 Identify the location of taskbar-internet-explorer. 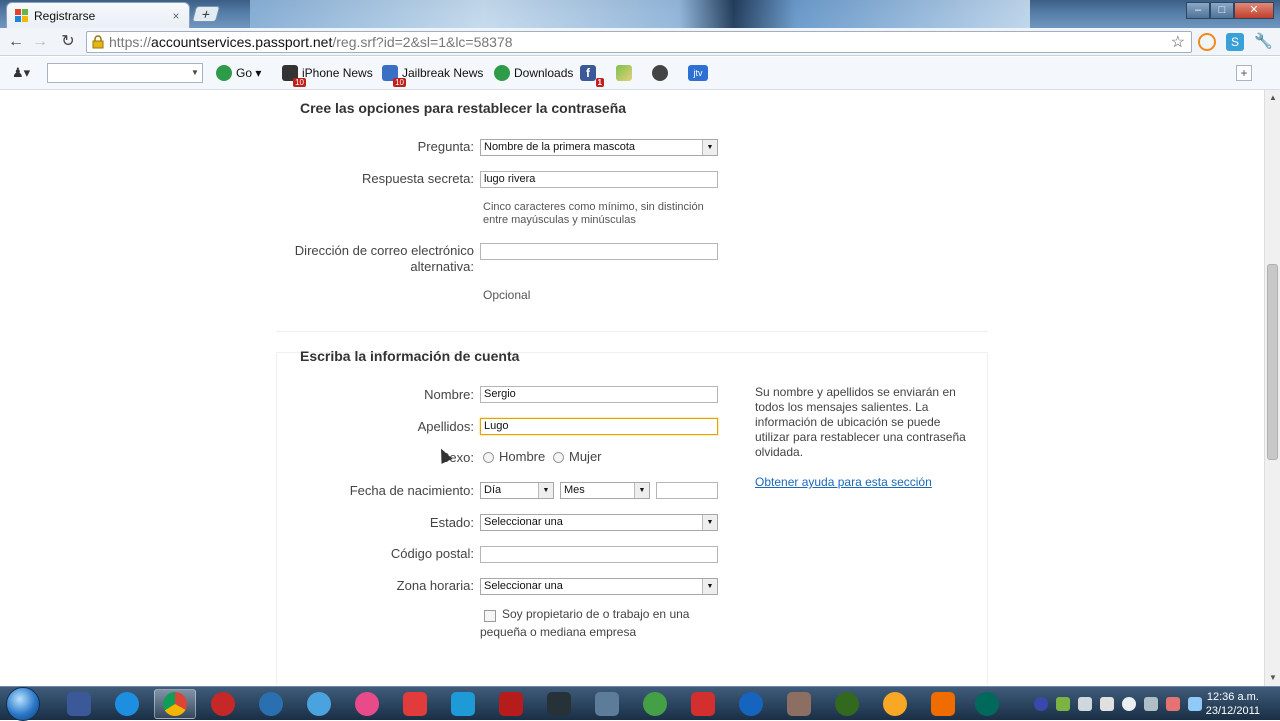
(127, 704).